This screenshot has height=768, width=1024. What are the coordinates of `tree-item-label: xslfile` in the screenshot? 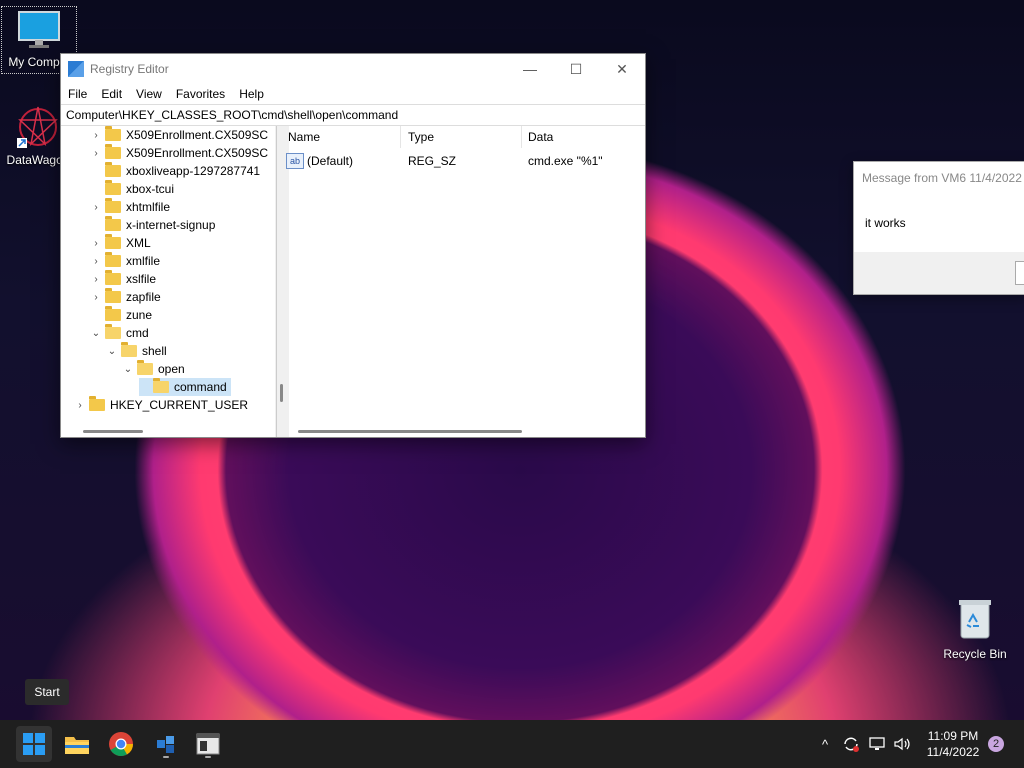 It's located at (141, 279).